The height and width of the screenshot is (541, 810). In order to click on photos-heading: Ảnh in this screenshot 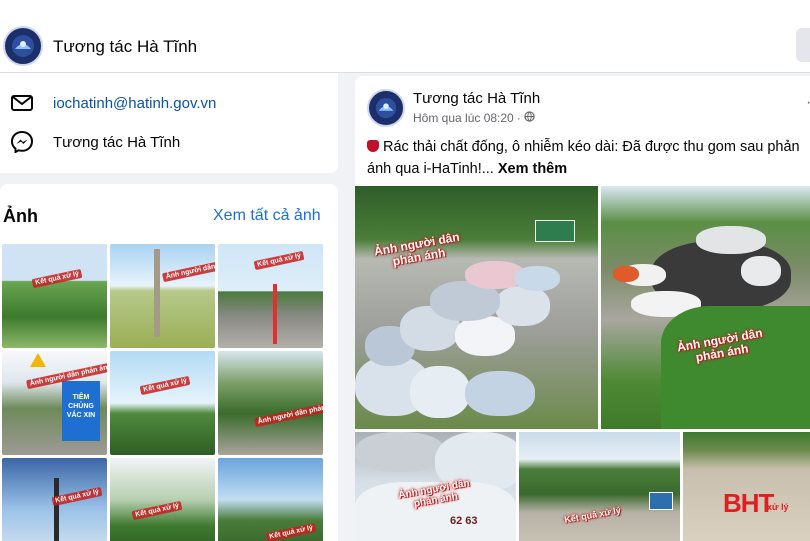, I will do `click(20, 216)`.